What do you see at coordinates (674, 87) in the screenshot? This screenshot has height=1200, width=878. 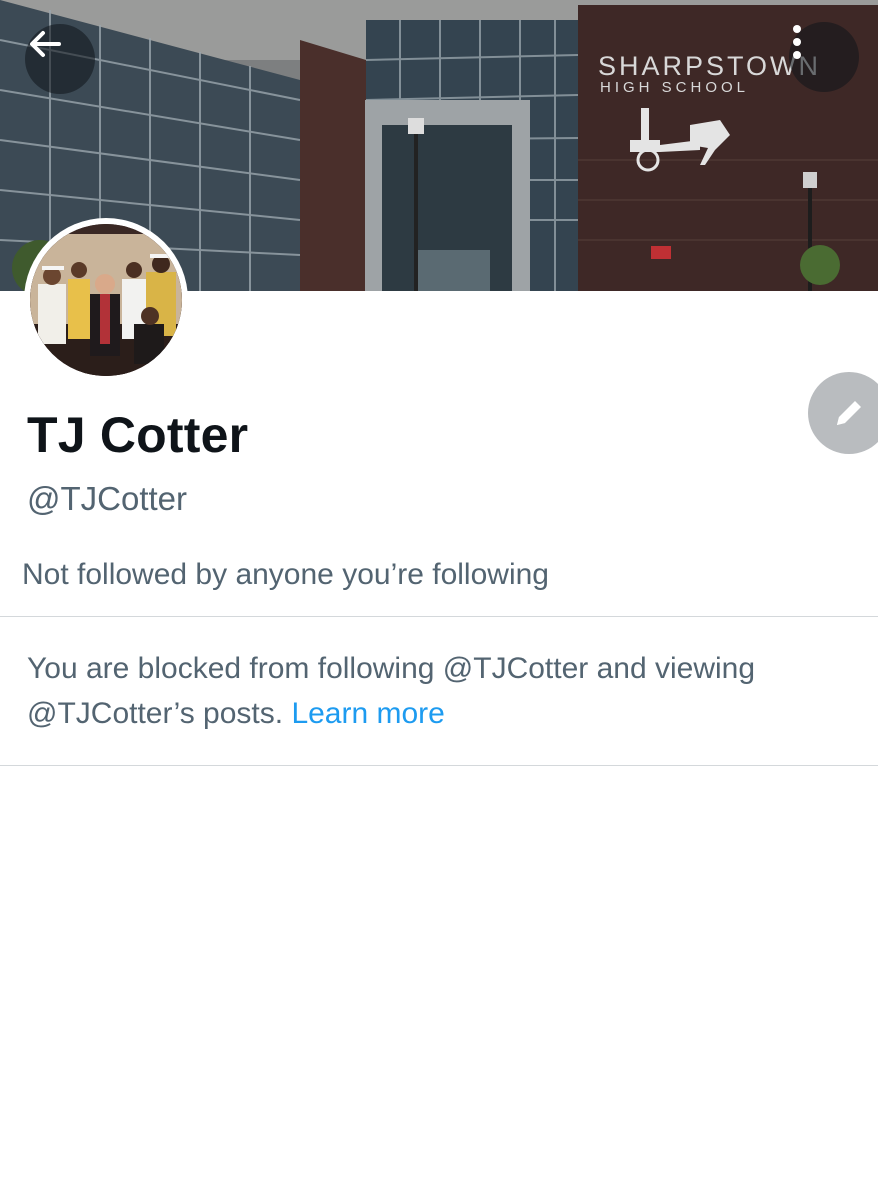 I see `banner-sign-line2: HIGH SCHOOL` at bounding box center [674, 87].